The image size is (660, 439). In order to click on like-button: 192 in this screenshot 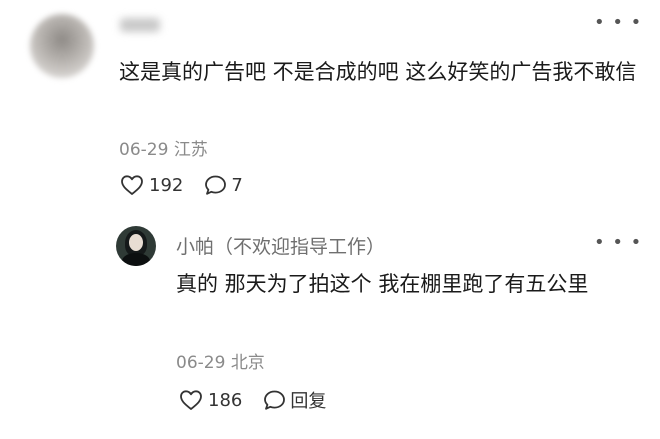, I will do `click(151, 185)`.